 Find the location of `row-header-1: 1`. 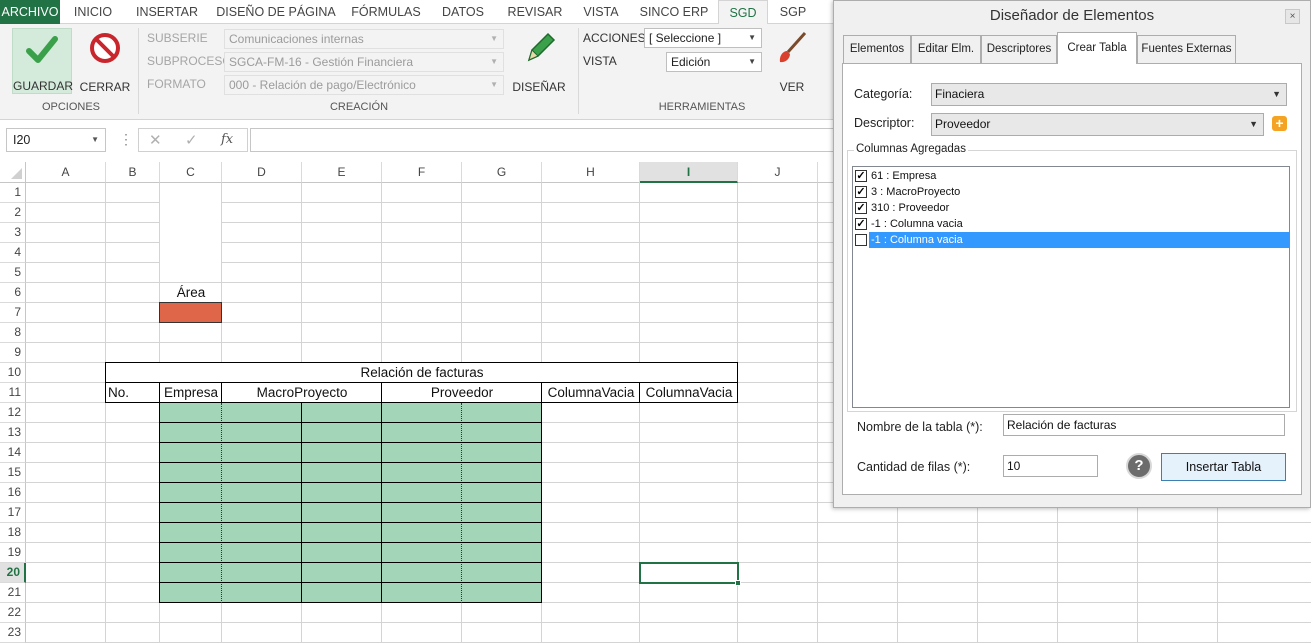

row-header-1: 1 is located at coordinates (13, 193).